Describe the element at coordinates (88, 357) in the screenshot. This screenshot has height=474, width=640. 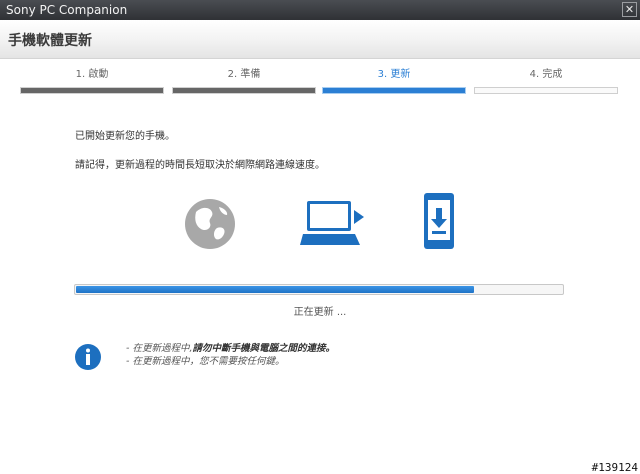
I see `info-icon` at that location.